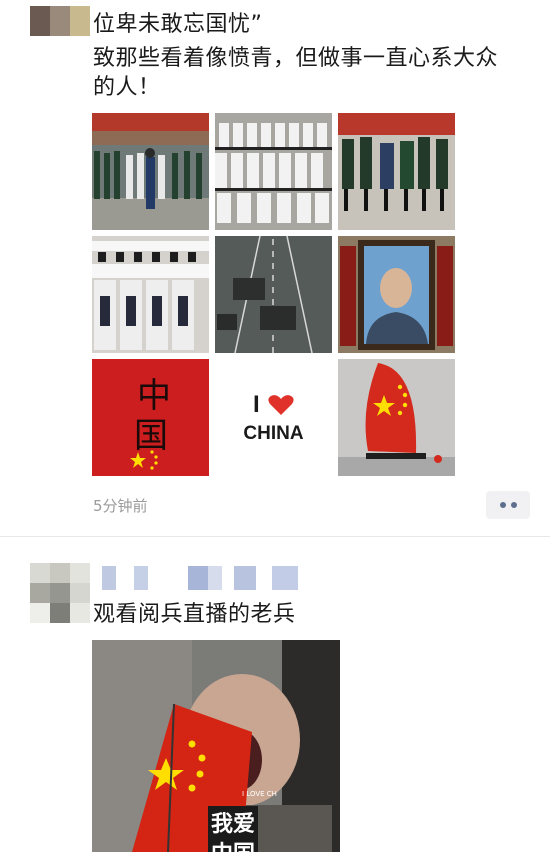 The height and width of the screenshot is (852, 550). Describe the element at coordinates (233, 822) in the screenshot. I see `photo-caption-1: 我爱` at that location.